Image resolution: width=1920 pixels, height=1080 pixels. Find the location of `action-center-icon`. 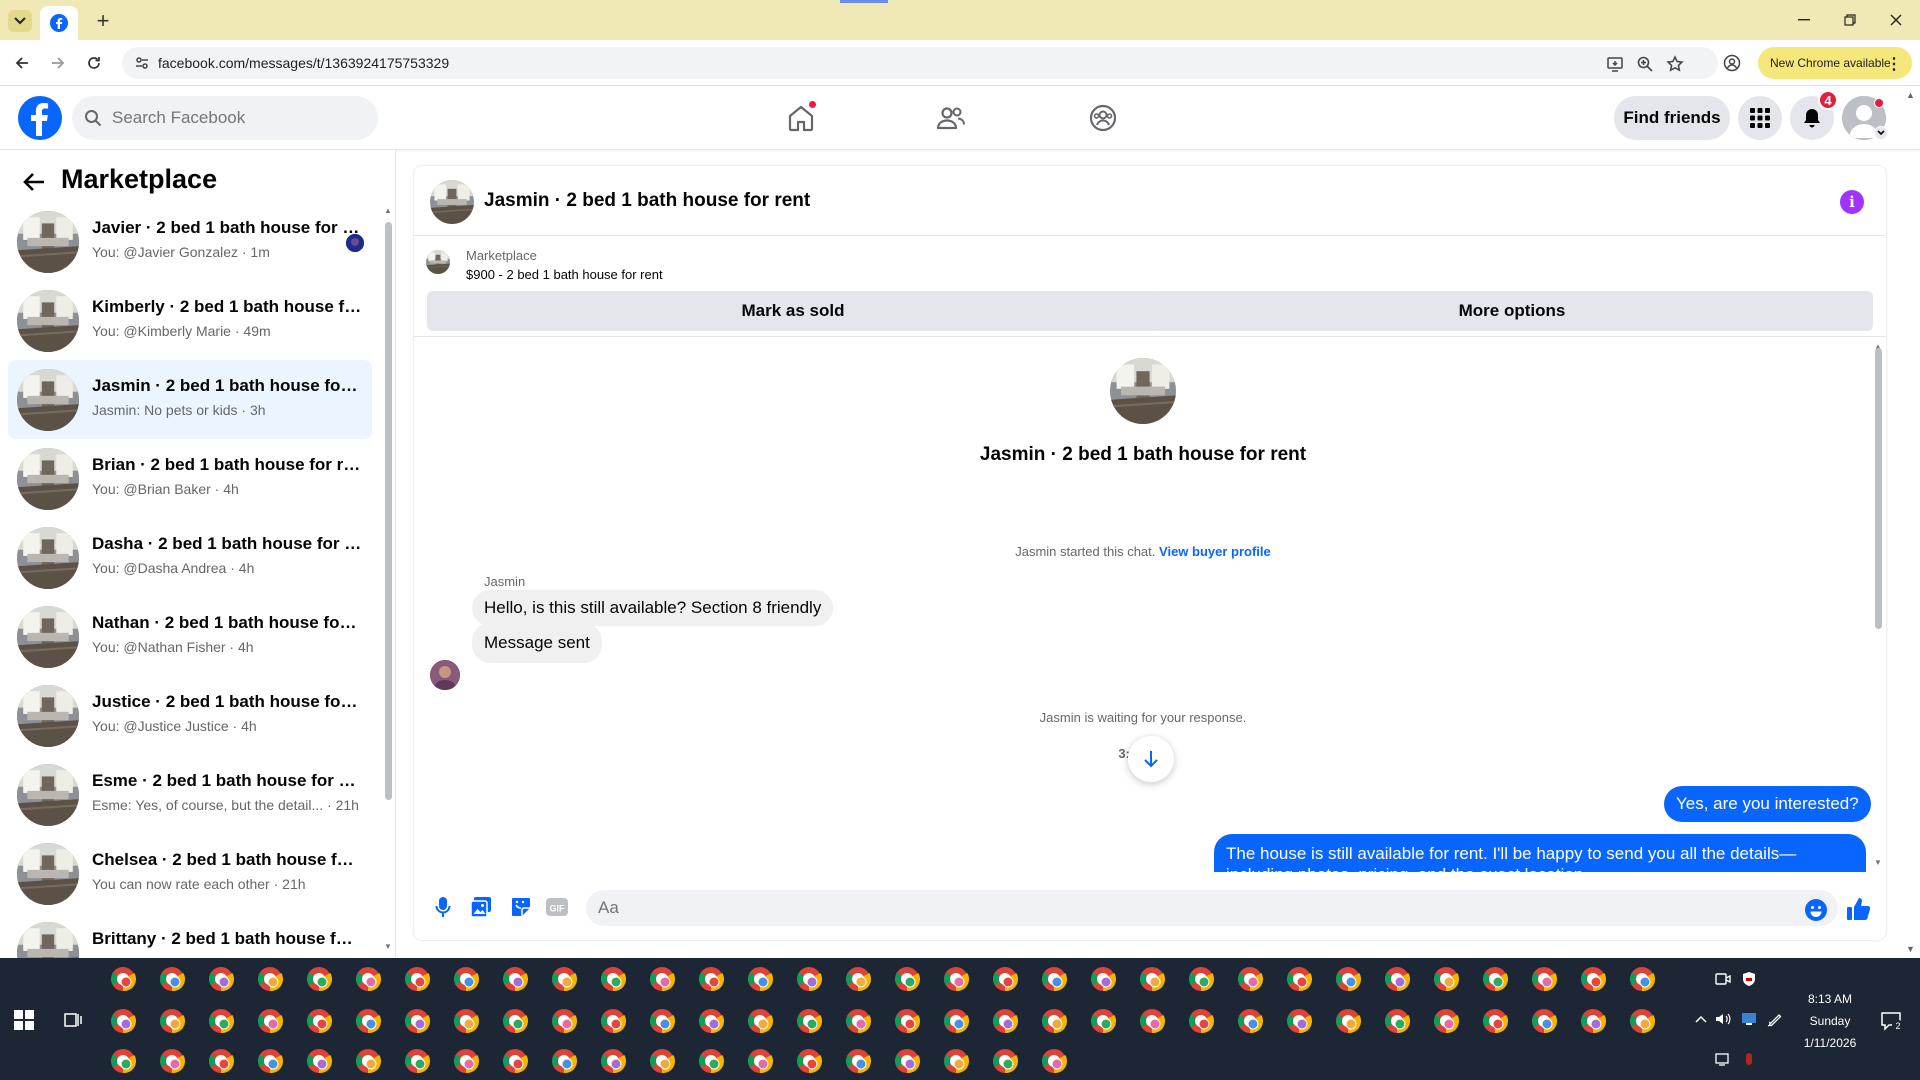

action-center-icon is located at coordinates (1723, 1059).